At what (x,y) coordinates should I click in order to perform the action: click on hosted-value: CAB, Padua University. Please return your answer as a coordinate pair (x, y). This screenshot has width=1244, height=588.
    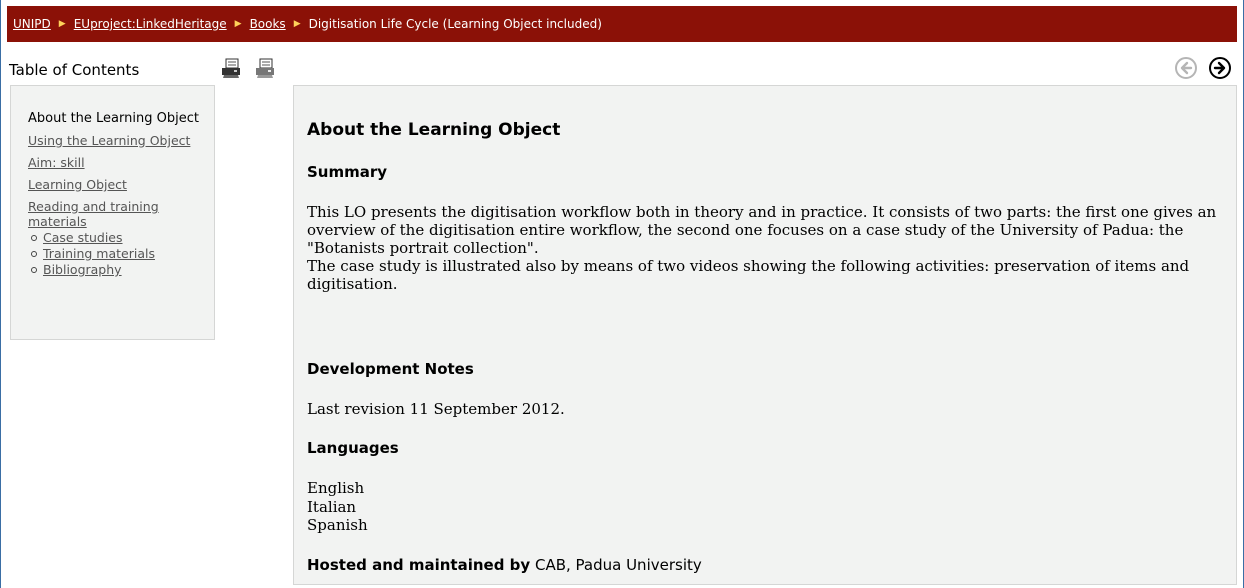
    Looking at the image, I should click on (618, 565).